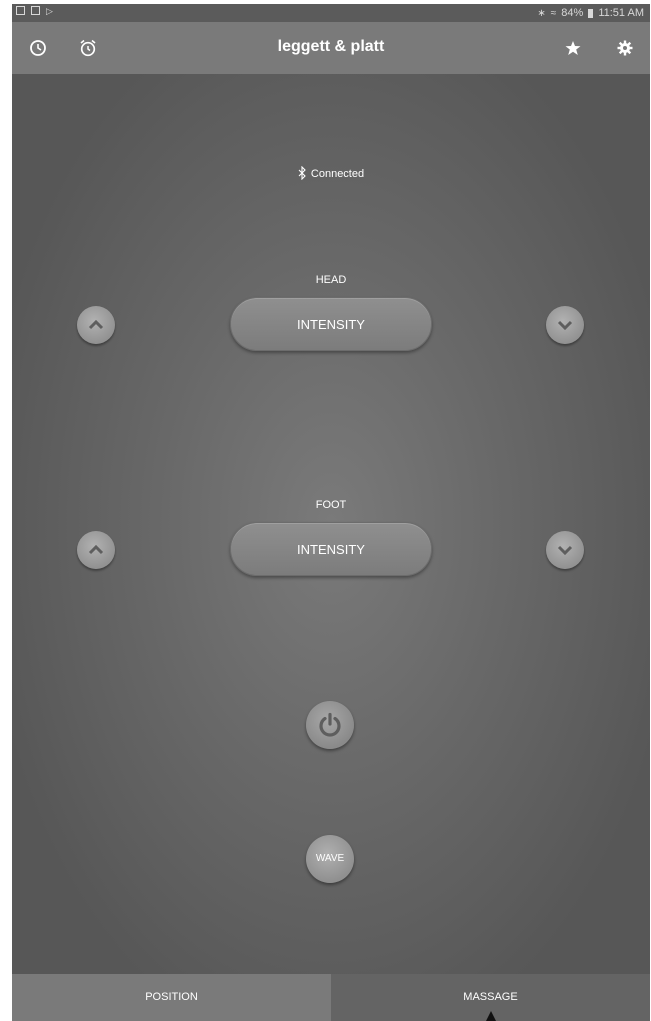 The height and width of the screenshot is (1021, 651). I want to click on connection-status: Connected, so click(331, 173).